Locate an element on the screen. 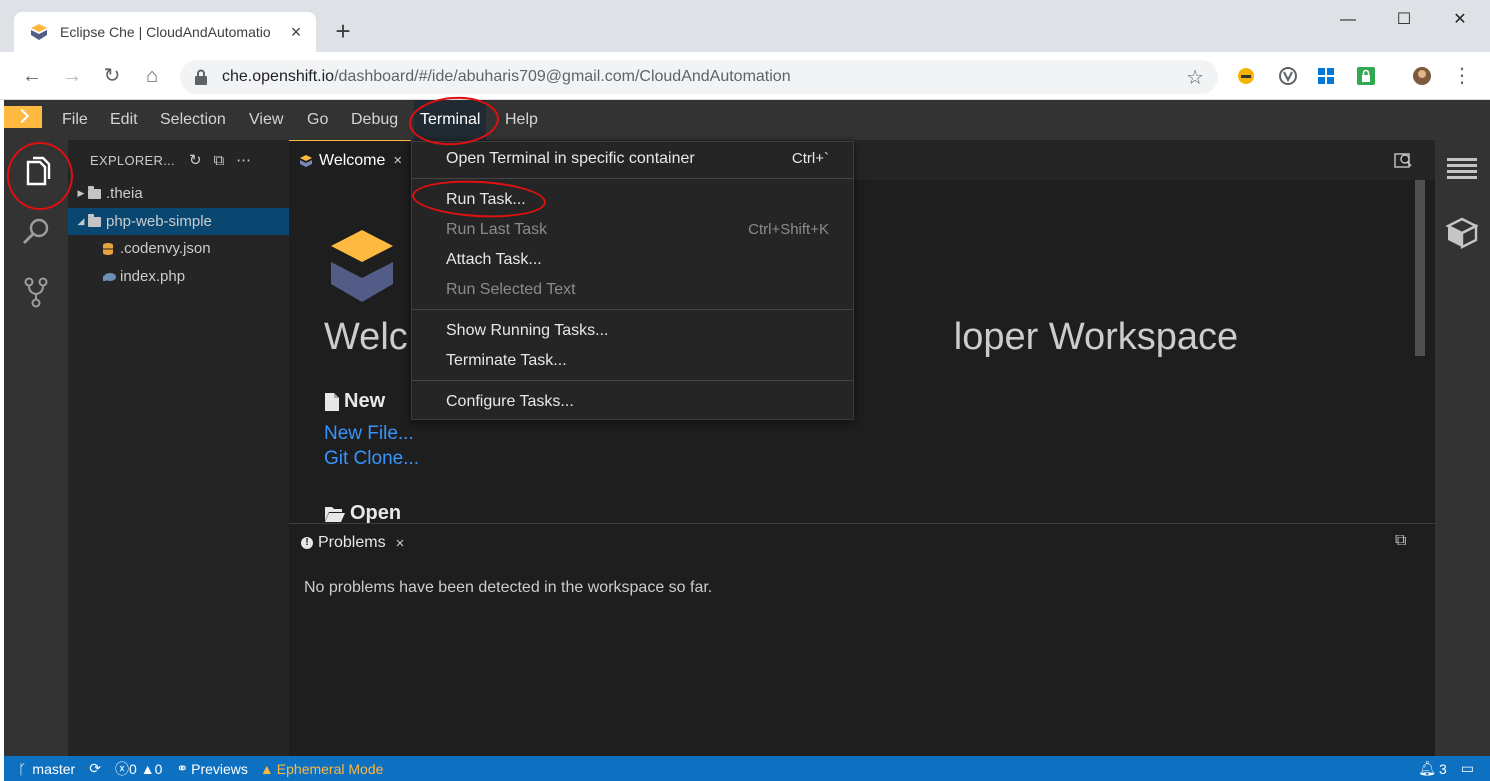 The width and height of the screenshot is (1490, 781). menu-item-run-last-task: Run Last Task Ctrl+Shift+K is located at coordinates (632, 230).